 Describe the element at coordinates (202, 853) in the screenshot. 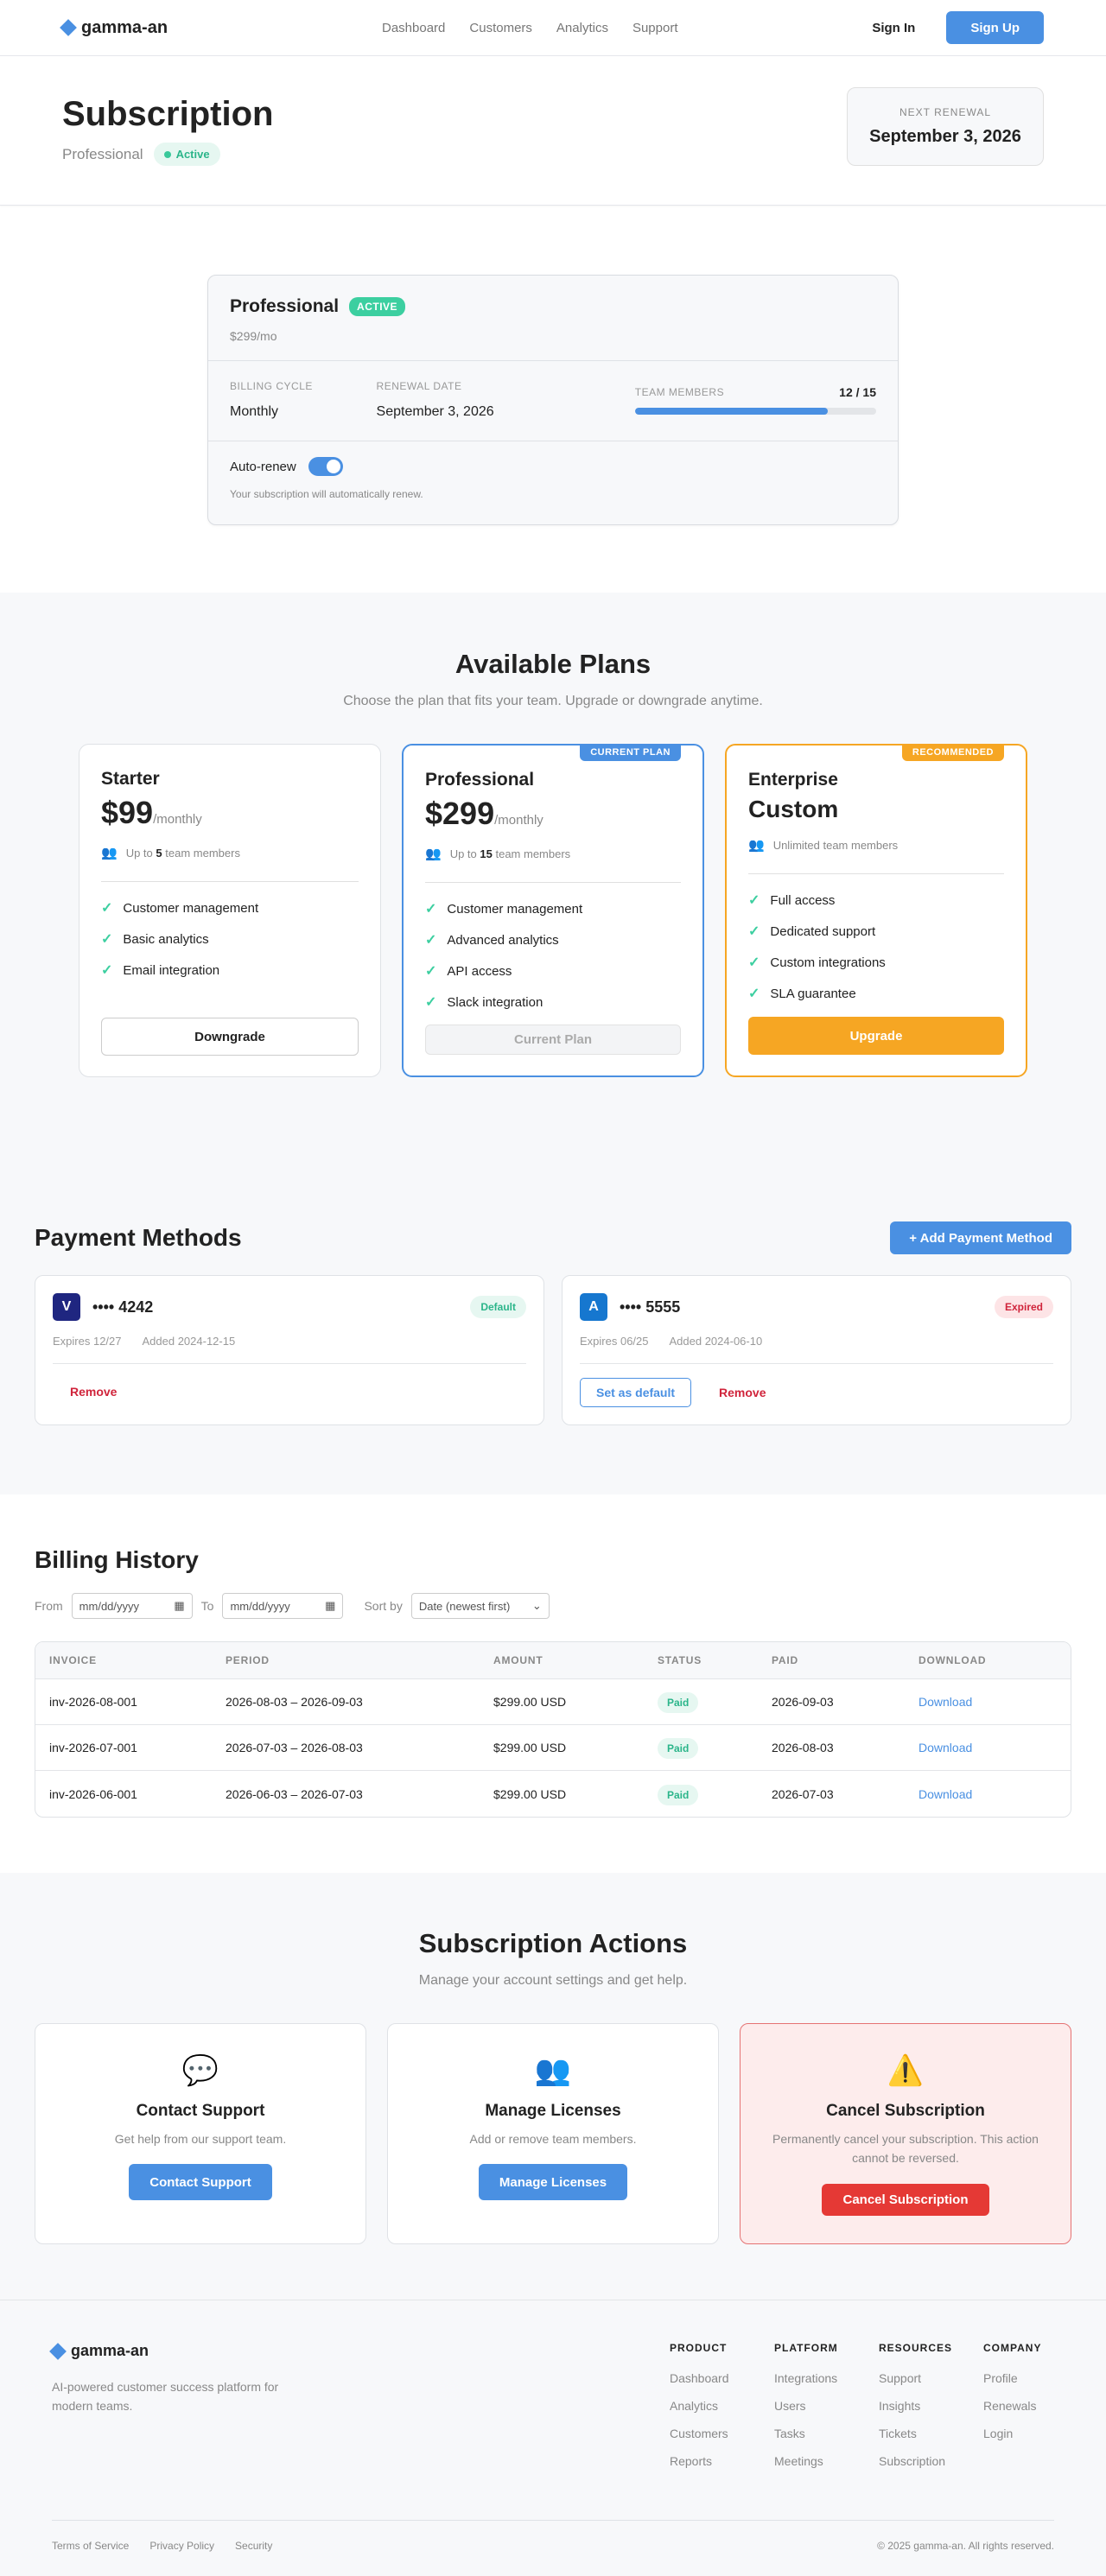

I see `members-post: team members` at that location.